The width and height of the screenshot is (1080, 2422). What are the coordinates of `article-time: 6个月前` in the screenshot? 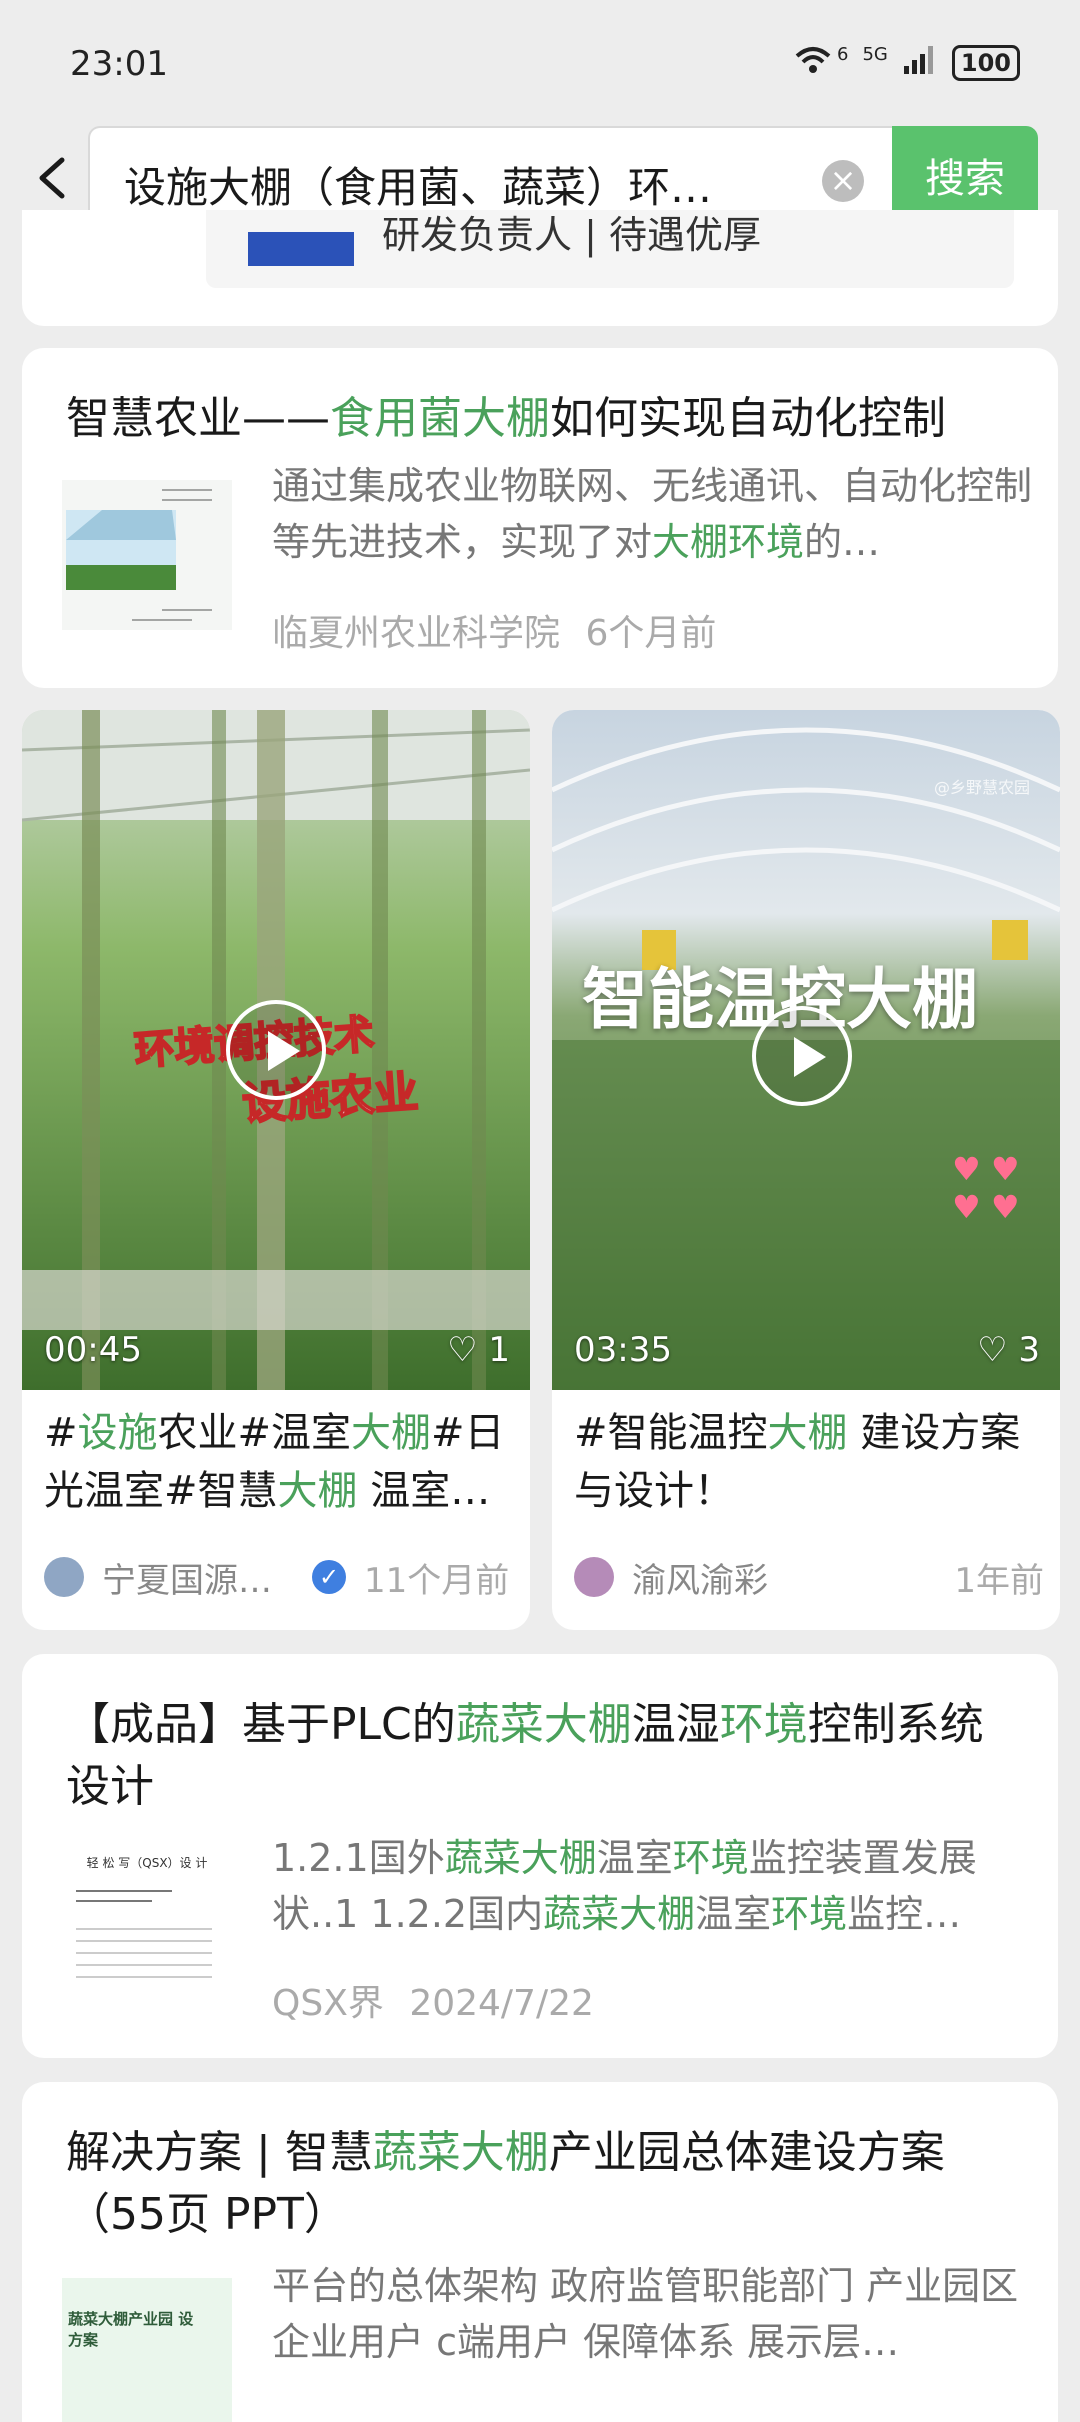 It's located at (651, 633).